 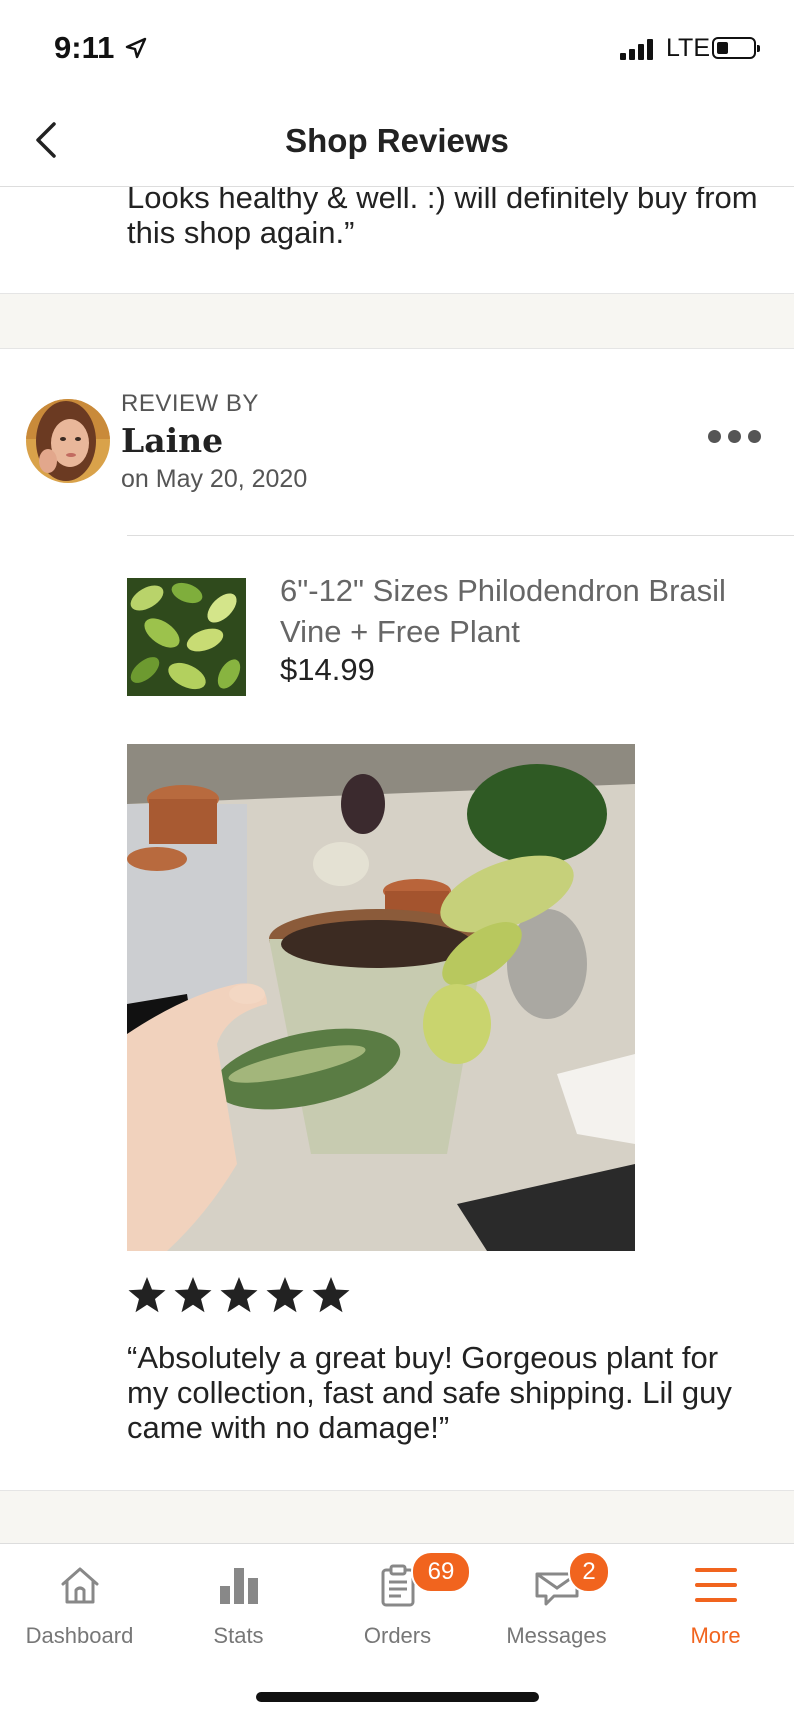 What do you see at coordinates (736, 48) in the screenshot?
I see `battery-icon` at bounding box center [736, 48].